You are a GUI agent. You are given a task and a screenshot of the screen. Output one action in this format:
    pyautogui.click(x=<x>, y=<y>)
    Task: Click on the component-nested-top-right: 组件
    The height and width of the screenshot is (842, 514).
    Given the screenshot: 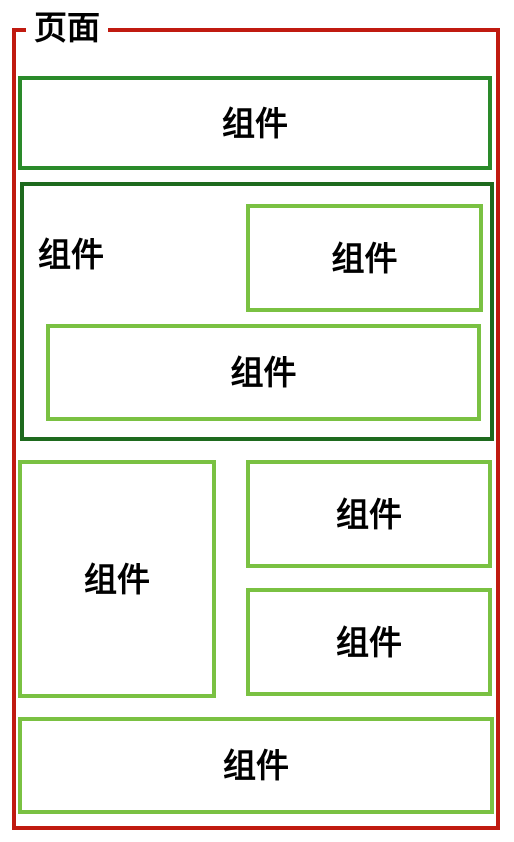 What is the action you would take?
    pyautogui.click(x=364, y=258)
    